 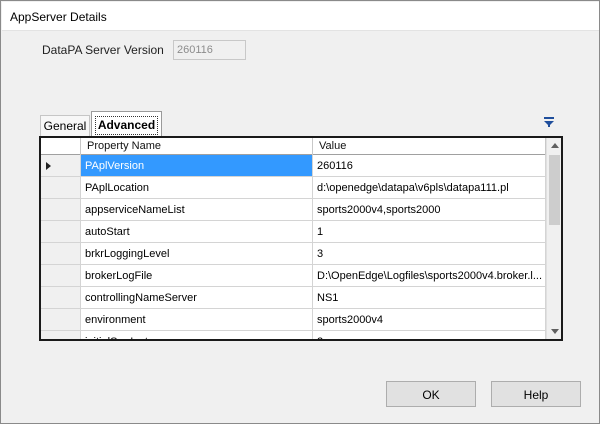 What do you see at coordinates (300, 16) in the screenshot?
I see `title-bar: AppServer Details` at bounding box center [300, 16].